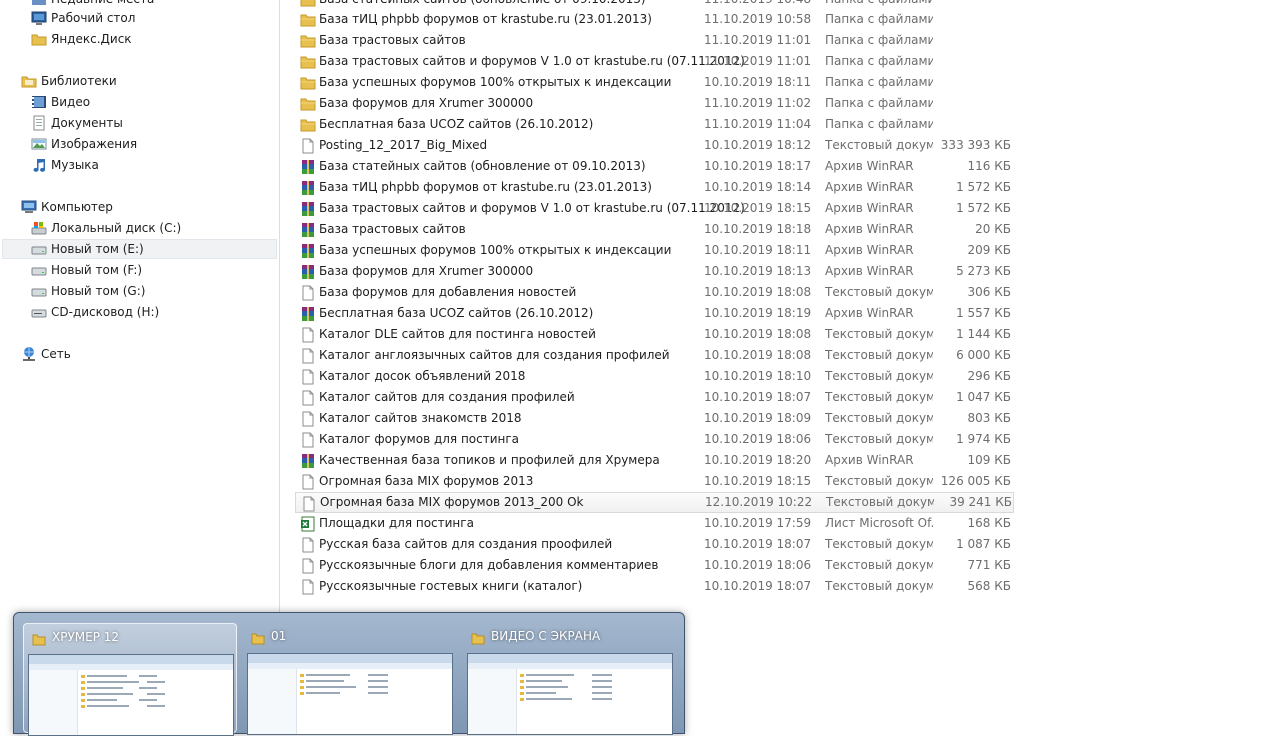 This screenshot has width=1280, height=736. Describe the element at coordinates (989, 586) in the screenshot. I see `file-size: 568 КБ` at that location.